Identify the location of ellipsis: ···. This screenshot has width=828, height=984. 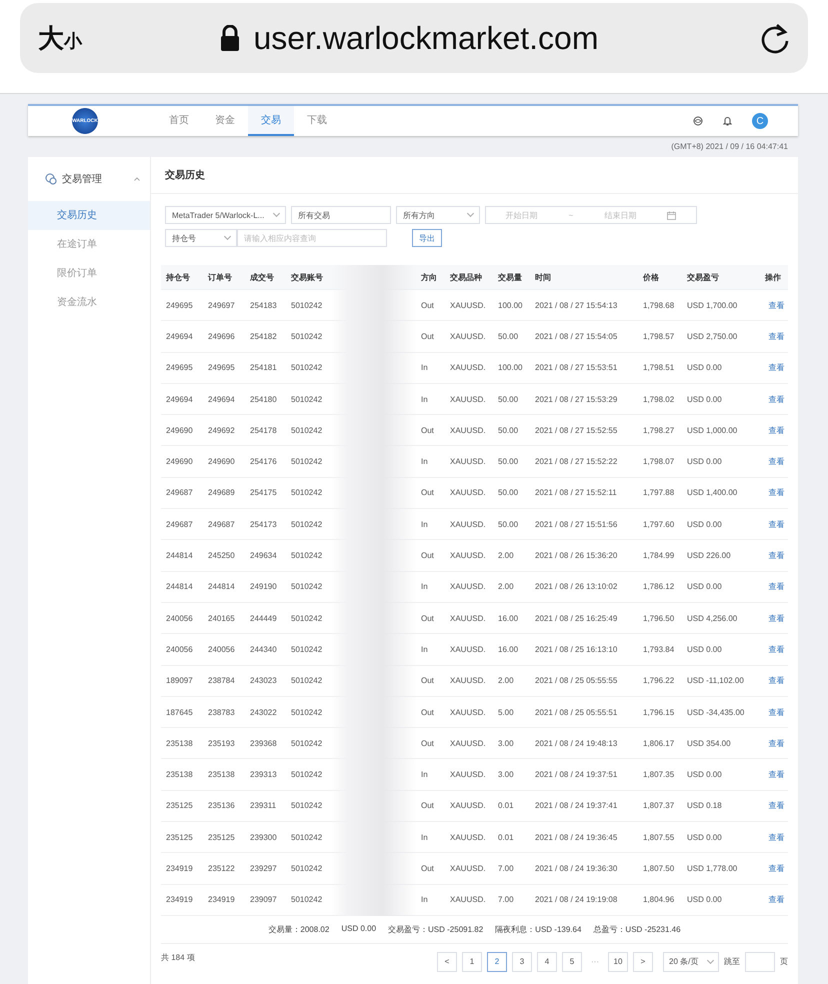
(595, 961).